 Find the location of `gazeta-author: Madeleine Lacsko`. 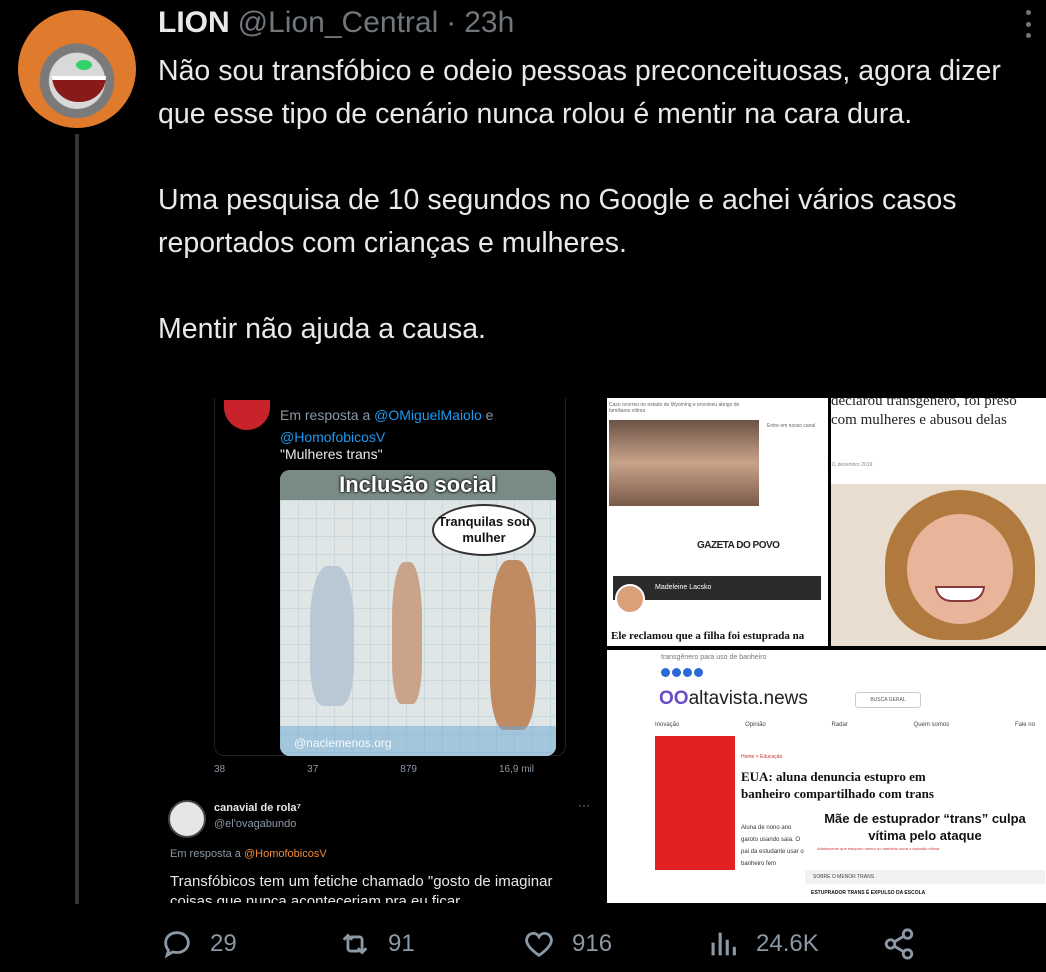

gazeta-author: Madeleine Lacsko is located at coordinates (683, 587).